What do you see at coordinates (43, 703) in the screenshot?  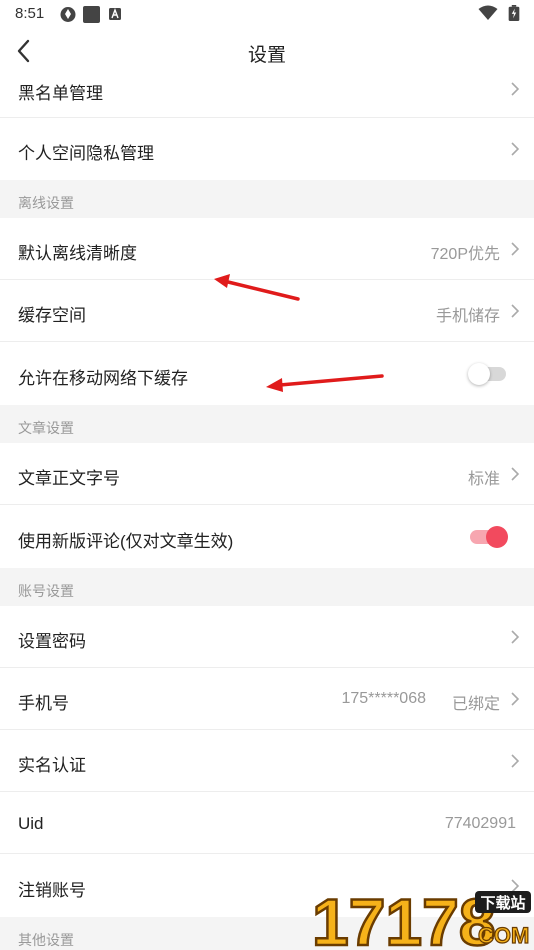 I see `phone-label: 手机号` at bounding box center [43, 703].